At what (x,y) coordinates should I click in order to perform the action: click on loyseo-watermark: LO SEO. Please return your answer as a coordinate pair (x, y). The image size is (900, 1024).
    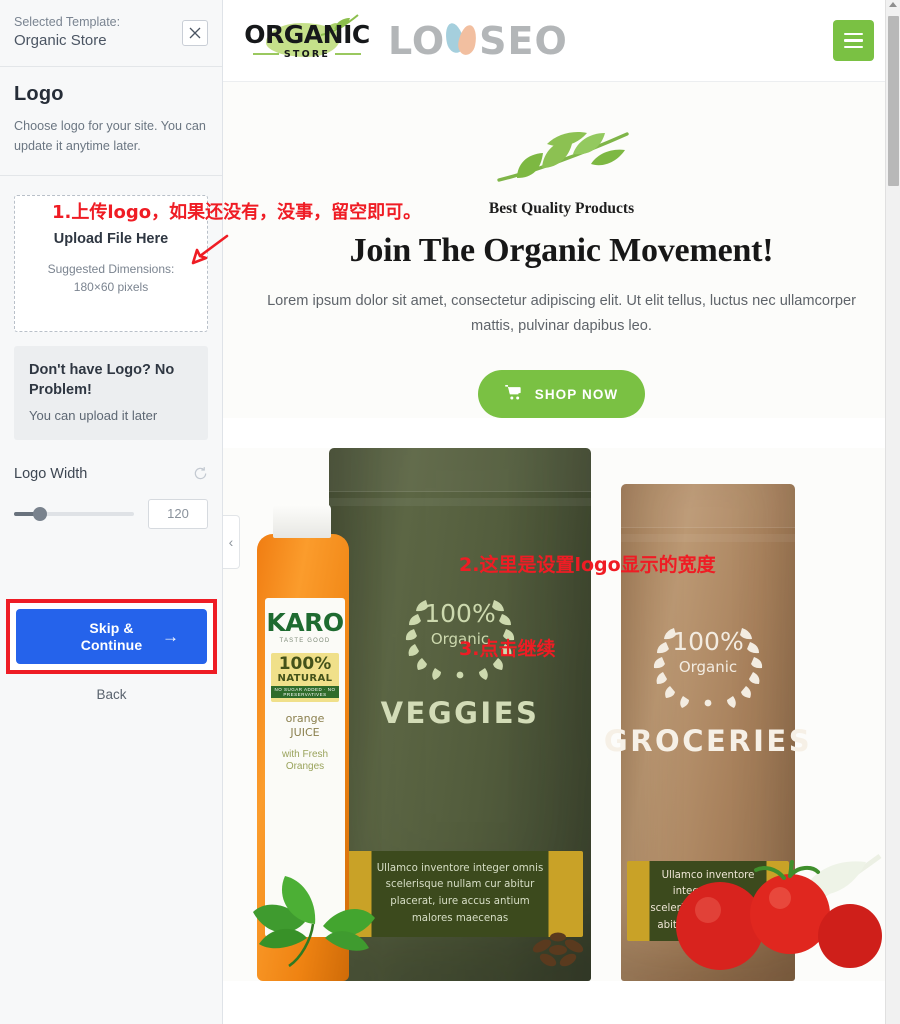
    Looking at the image, I should click on (478, 41).